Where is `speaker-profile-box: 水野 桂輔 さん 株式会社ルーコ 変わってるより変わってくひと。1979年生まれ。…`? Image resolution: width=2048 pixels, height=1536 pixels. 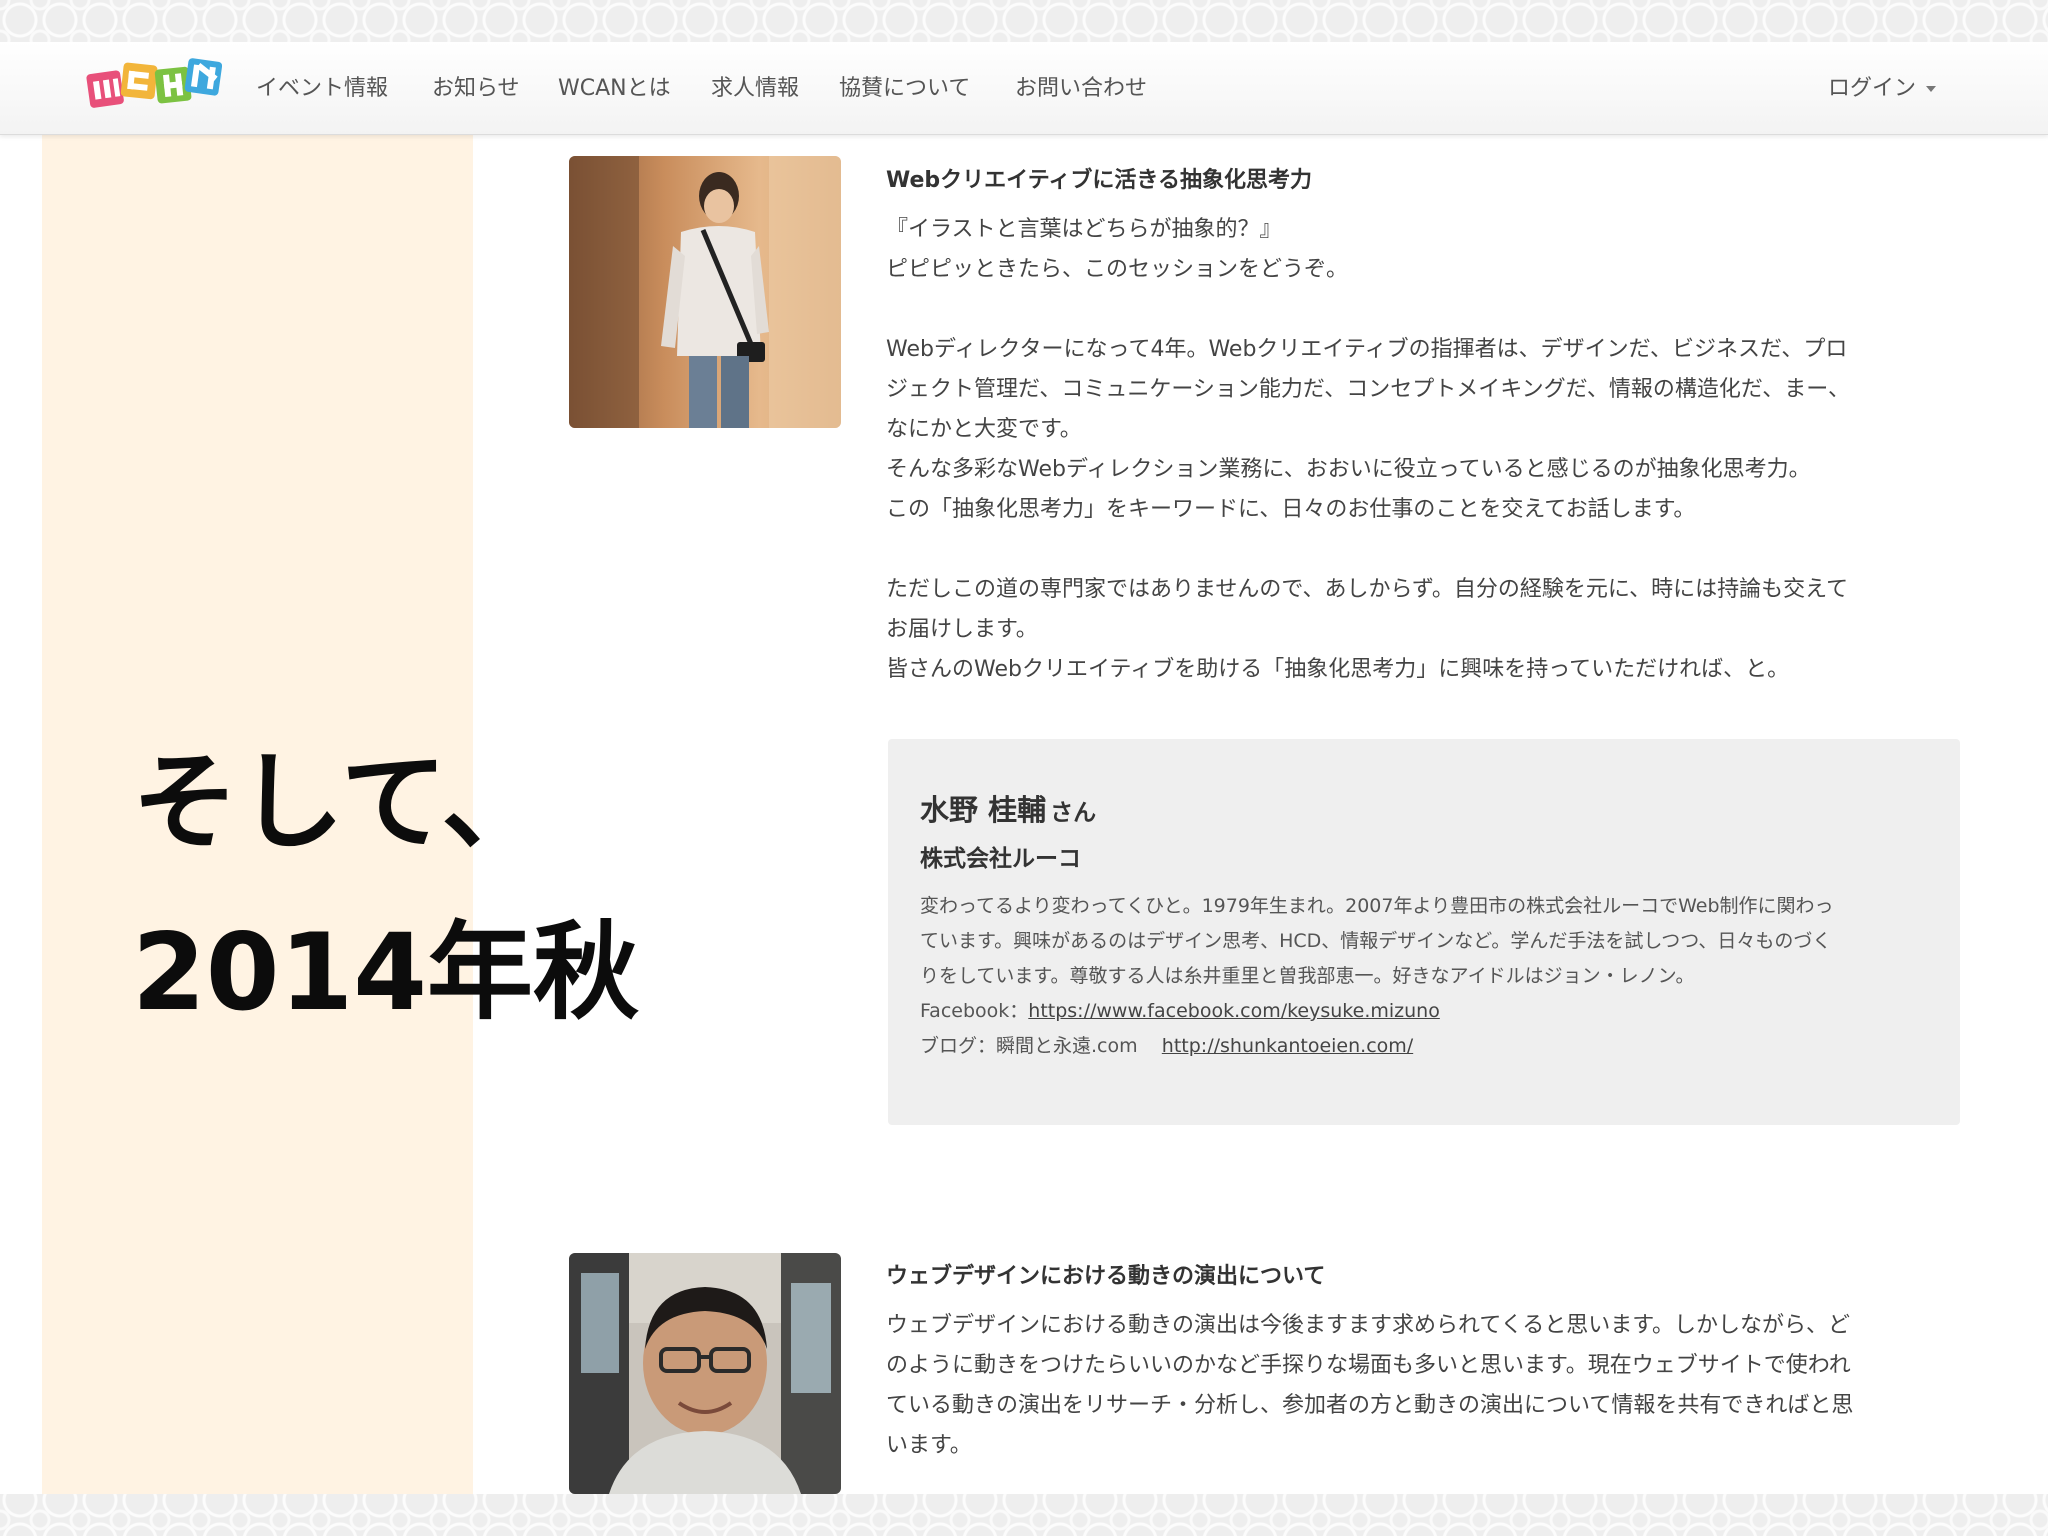
speaker-profile-box: 水野 桂輔 さん 株式会社ルーコ 変わってるより変わってくひと。1979年生まれ。… is located at coordinates (1424, 932).